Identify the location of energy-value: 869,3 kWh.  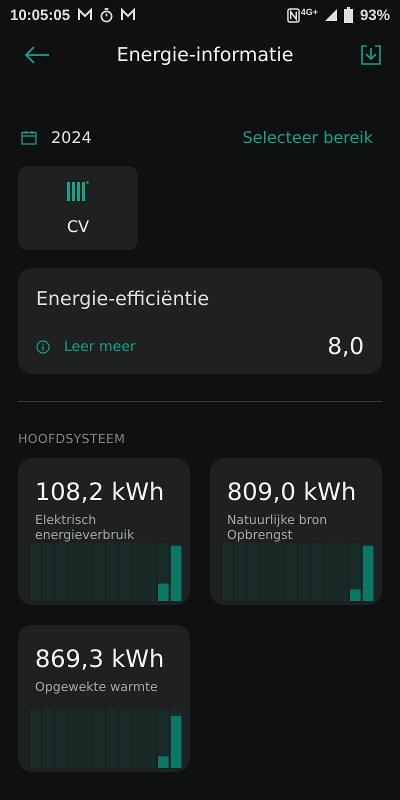
(100, 659).